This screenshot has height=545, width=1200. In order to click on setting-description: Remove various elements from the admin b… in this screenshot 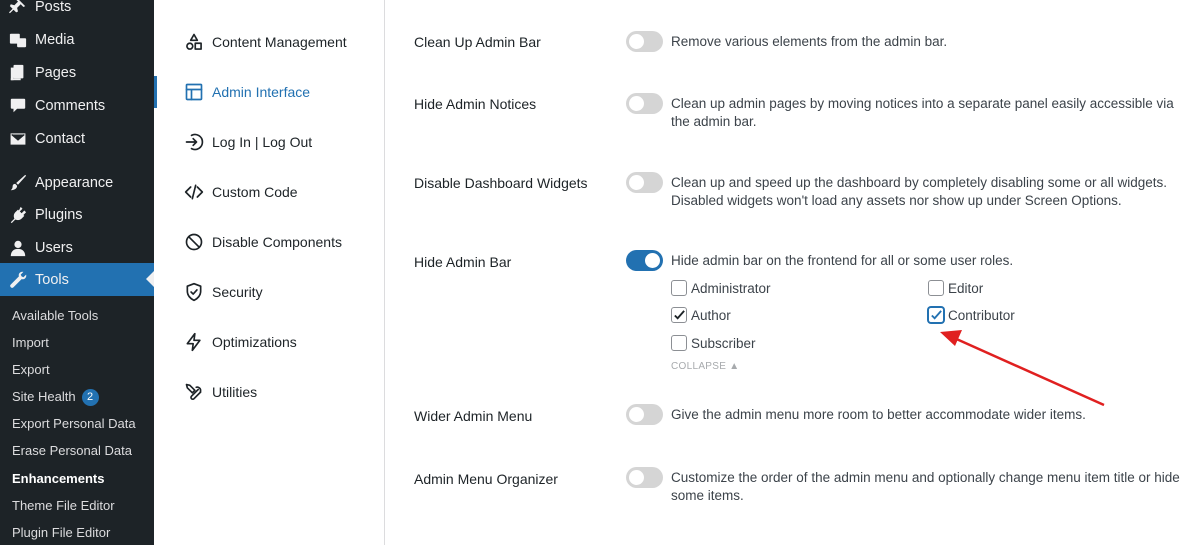, I will do `click(809, 41)`.